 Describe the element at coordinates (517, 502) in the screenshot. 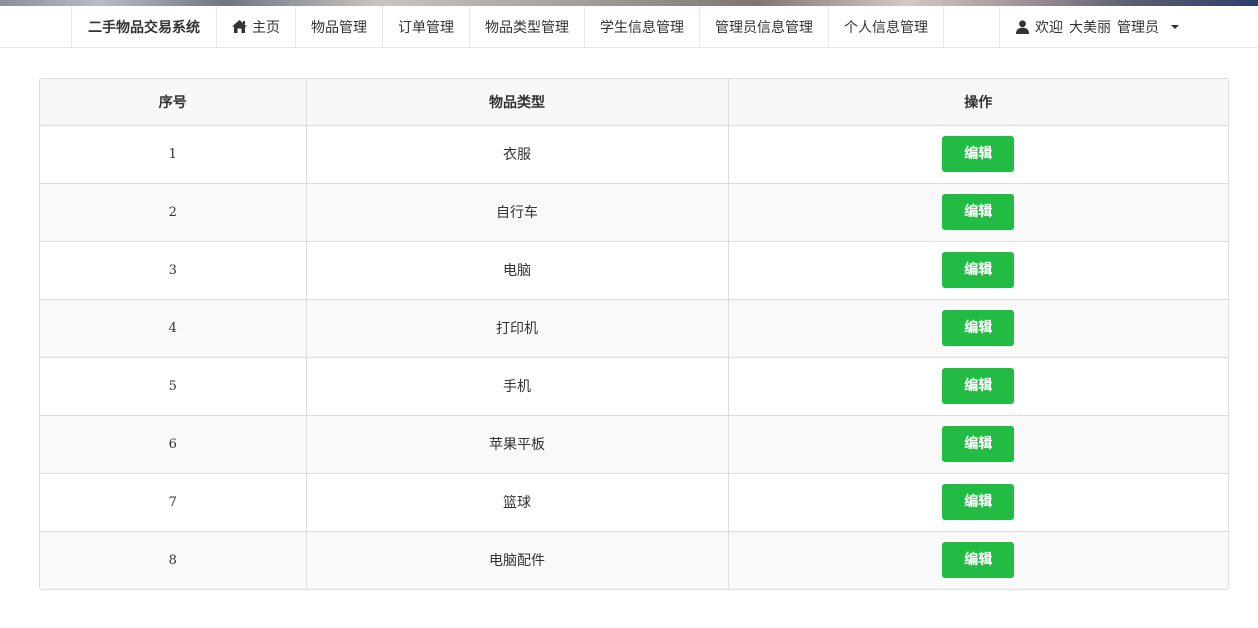

I see `row-type: 篮球` at that location.